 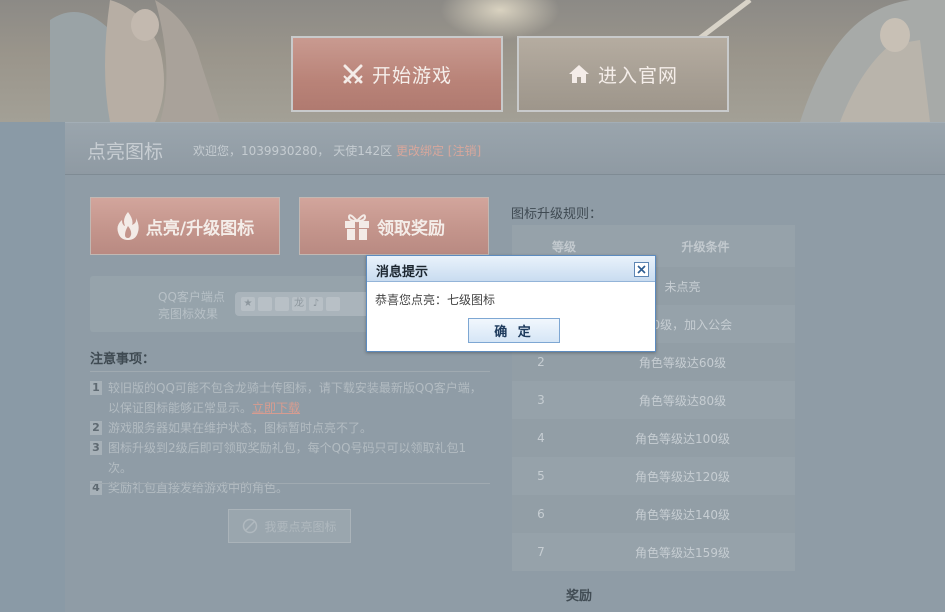 I want to click on reward-section-label: 奖励, so click(x=579, y=596).